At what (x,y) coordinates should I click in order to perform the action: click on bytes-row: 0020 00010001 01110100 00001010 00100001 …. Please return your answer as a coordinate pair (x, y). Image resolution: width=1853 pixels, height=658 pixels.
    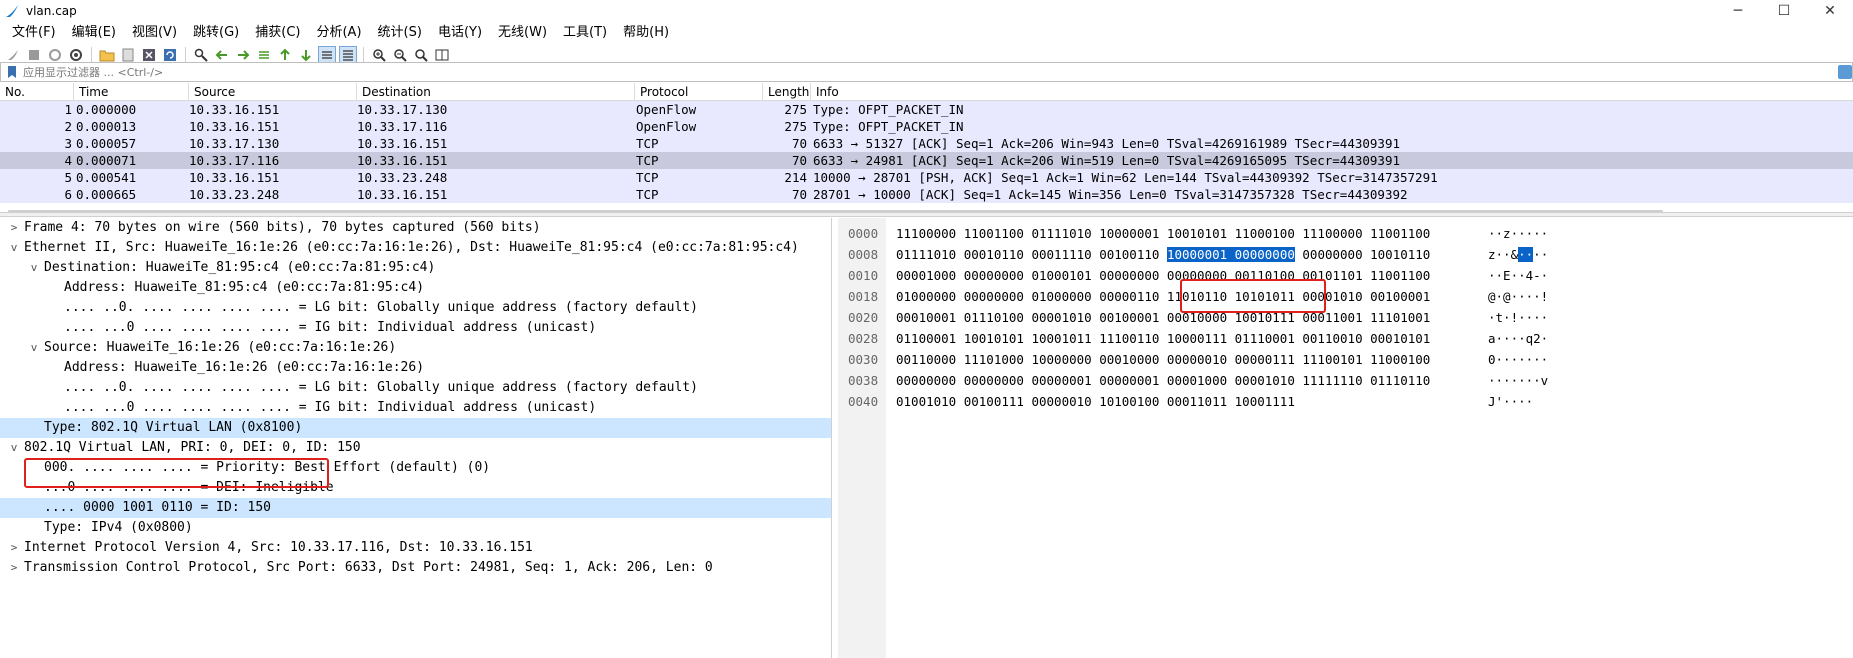
    Looking at the image, I should click on (1345, 317).